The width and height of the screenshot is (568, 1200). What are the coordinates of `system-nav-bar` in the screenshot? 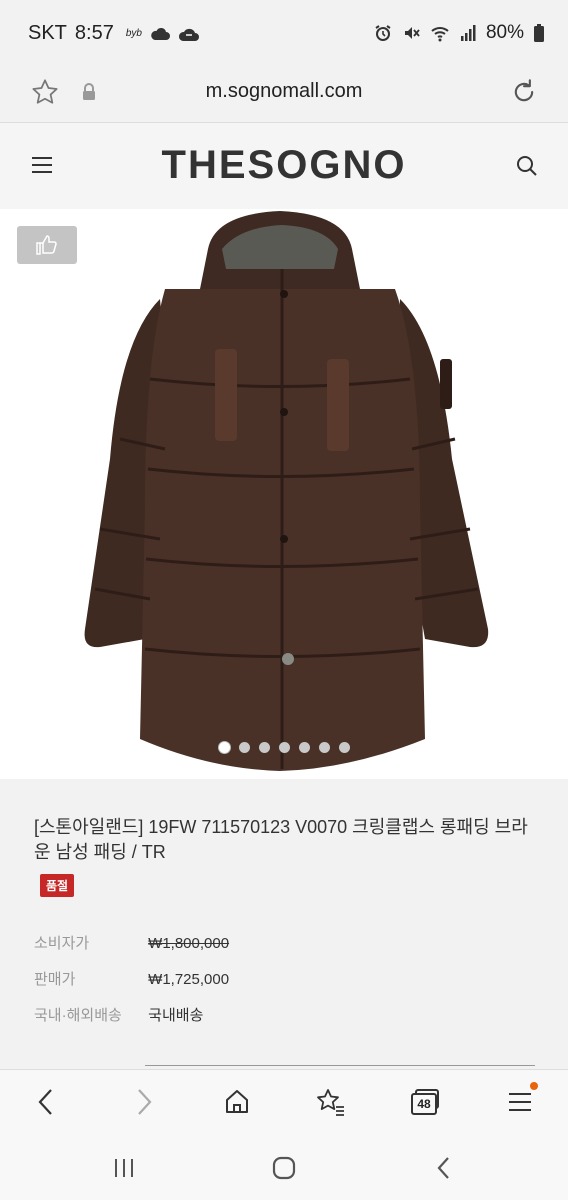 It's located at (284, 1166).